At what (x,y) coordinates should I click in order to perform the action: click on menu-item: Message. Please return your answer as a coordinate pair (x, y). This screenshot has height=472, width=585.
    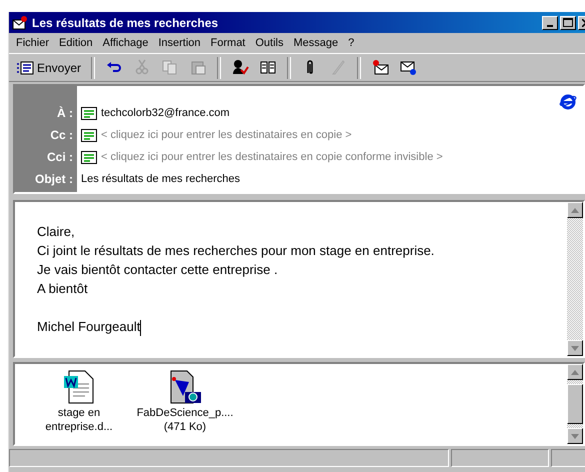
    Looking at the image, I should click on (316, 43).